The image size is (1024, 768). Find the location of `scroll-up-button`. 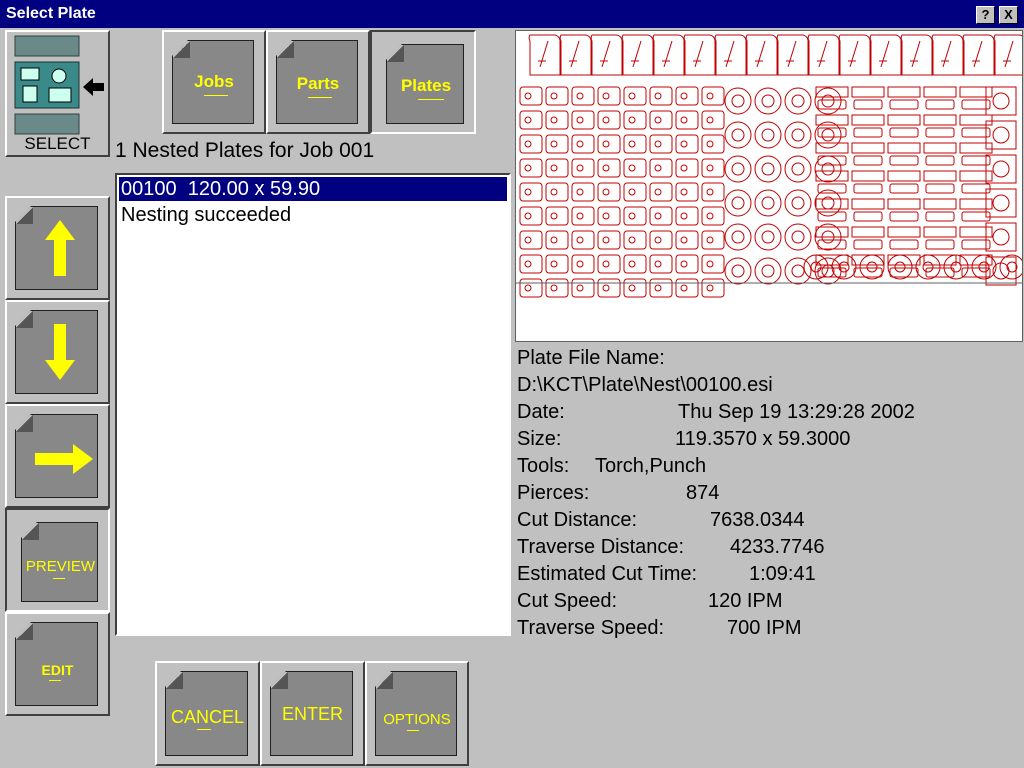

scroll-up-button is located at coordinates (57, 248).